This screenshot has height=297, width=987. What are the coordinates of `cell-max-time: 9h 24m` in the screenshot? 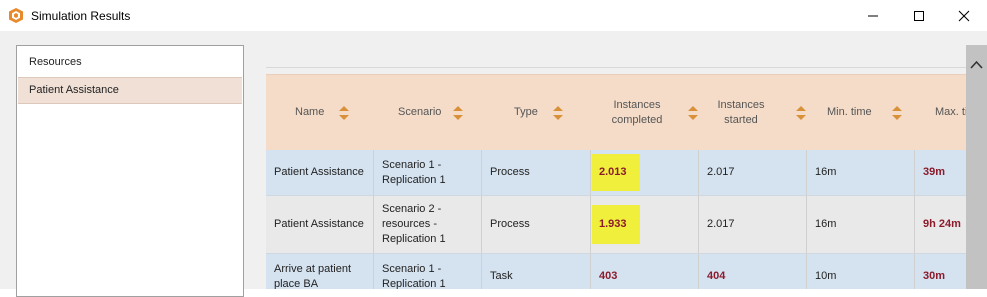 It's located at (942, 224).